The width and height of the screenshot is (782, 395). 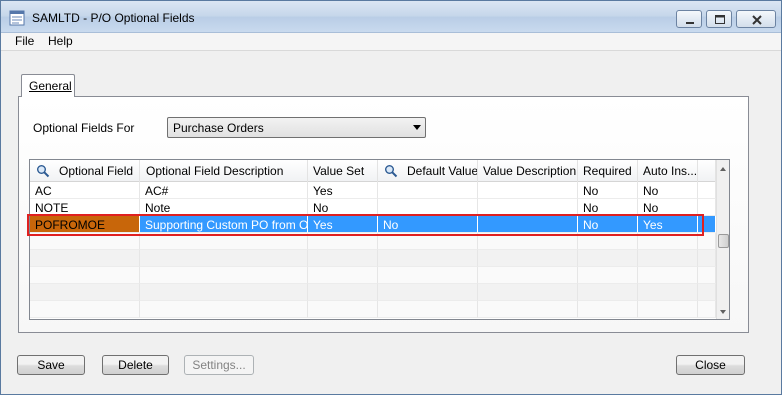 I want to click on table-cell: AC#, so click(x=224, y=190).